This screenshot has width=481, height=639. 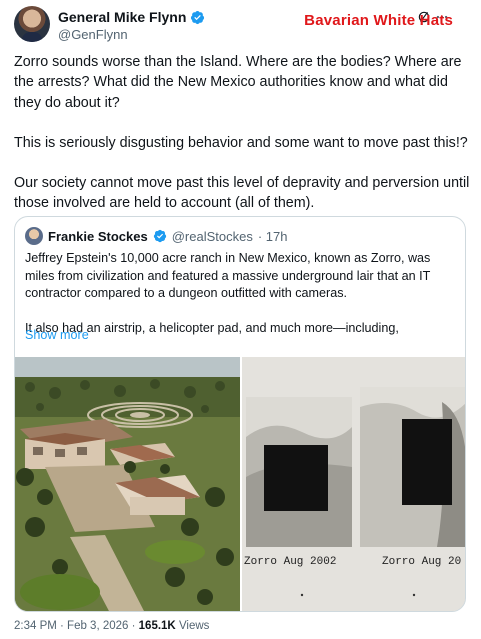 I want to click on quoted-timestamp: · 17h, so click(x=273, y=236).